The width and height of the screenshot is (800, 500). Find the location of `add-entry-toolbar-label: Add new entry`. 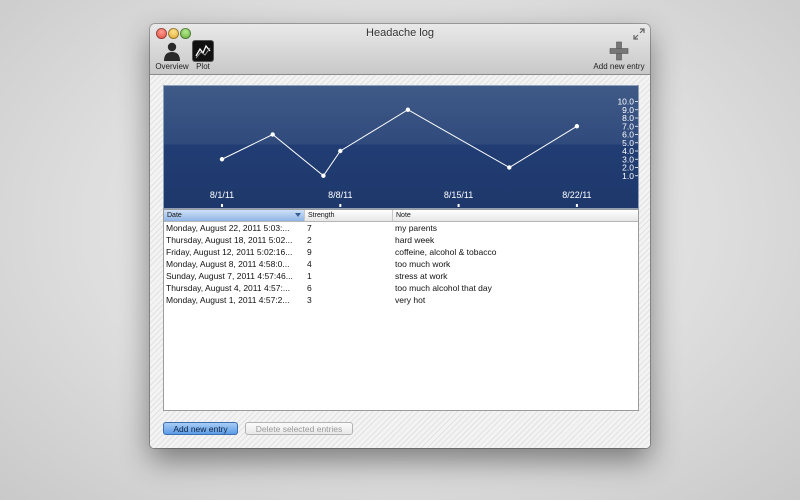

add-entry-toolbar-label: Add new entry is located at coordinates (619, 66).